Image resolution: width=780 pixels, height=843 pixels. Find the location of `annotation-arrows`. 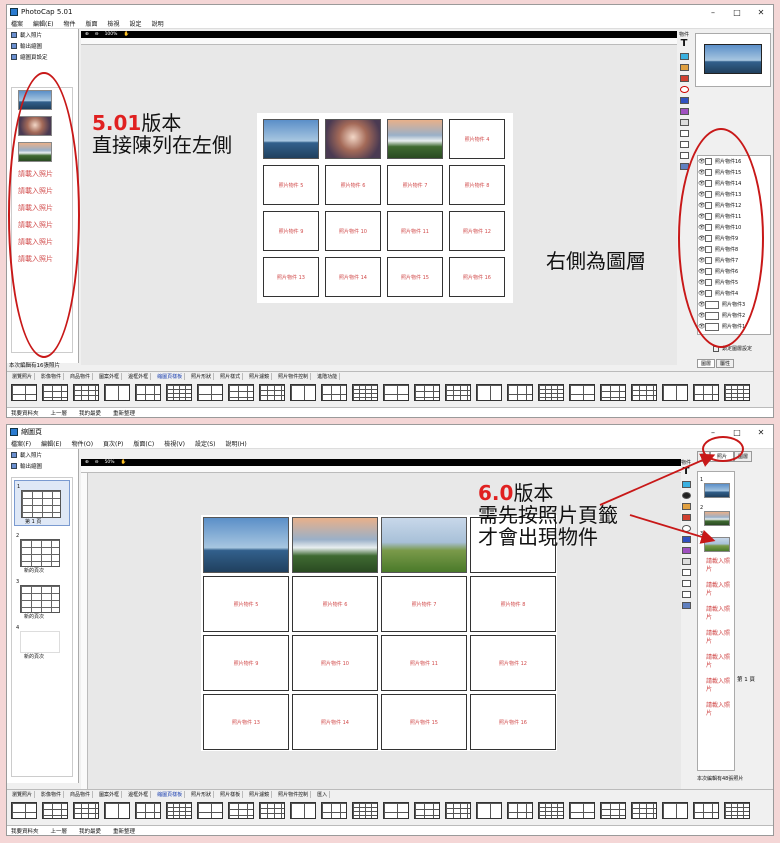

annotation-arrows is located at coordinates (657, 498).